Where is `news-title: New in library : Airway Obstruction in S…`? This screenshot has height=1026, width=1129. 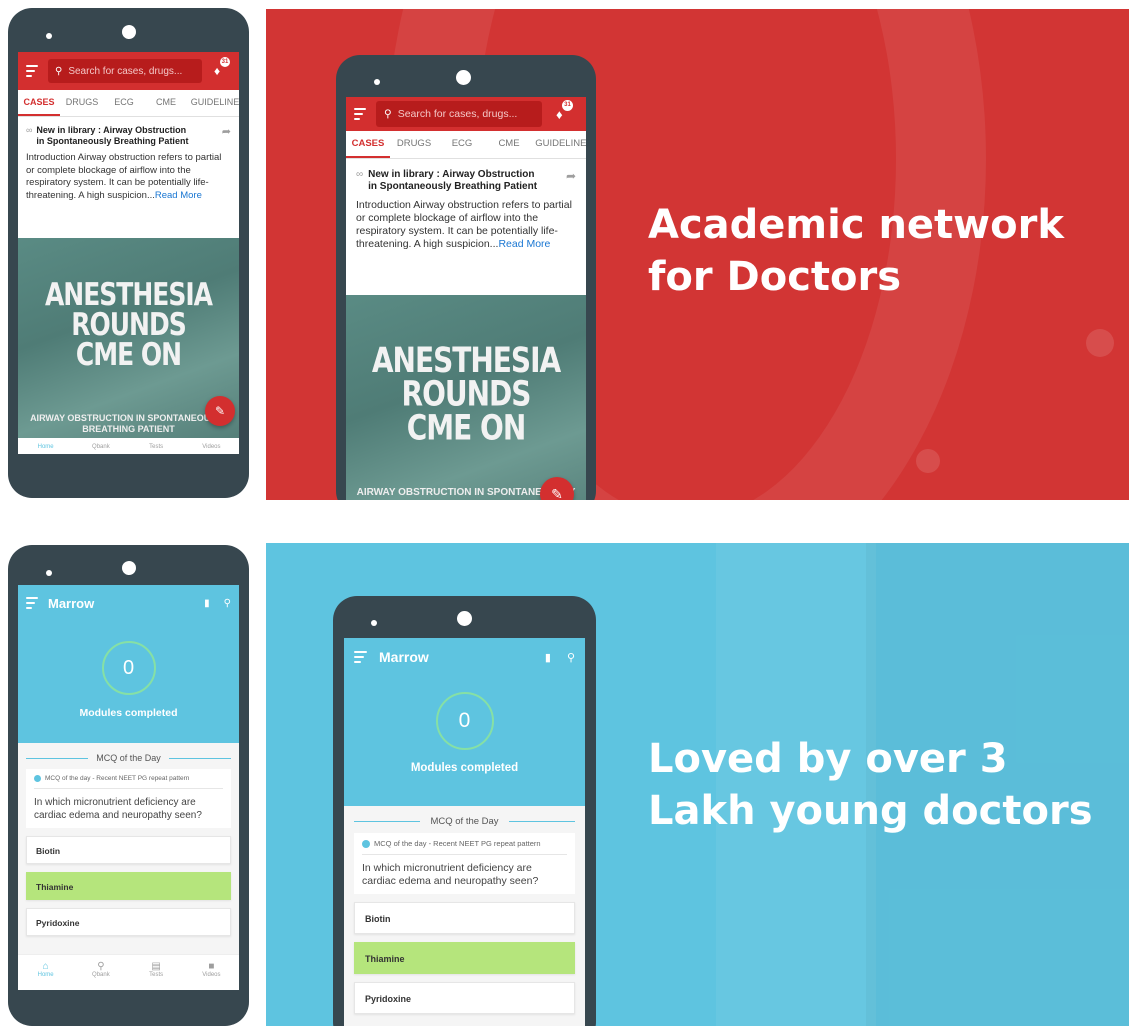 news-title: New in library : Airway Obstruction in S… is located at coordinates (112, 135).